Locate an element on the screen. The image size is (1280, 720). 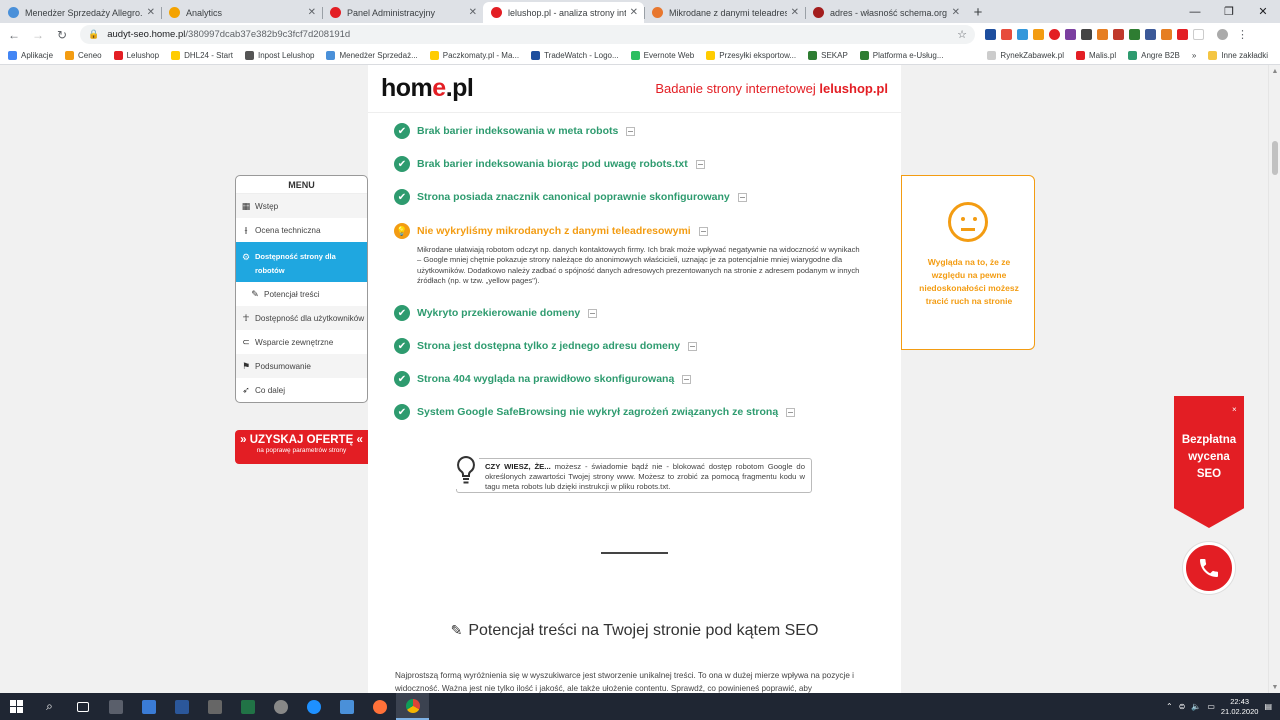
search-icon: ⌕ is located at coordinates (49, 706).